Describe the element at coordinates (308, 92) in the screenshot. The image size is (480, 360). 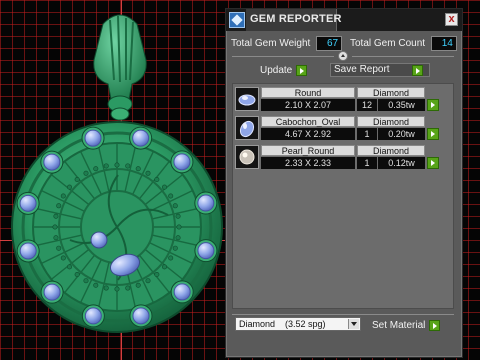
I see `gem-name: Round` at that location.